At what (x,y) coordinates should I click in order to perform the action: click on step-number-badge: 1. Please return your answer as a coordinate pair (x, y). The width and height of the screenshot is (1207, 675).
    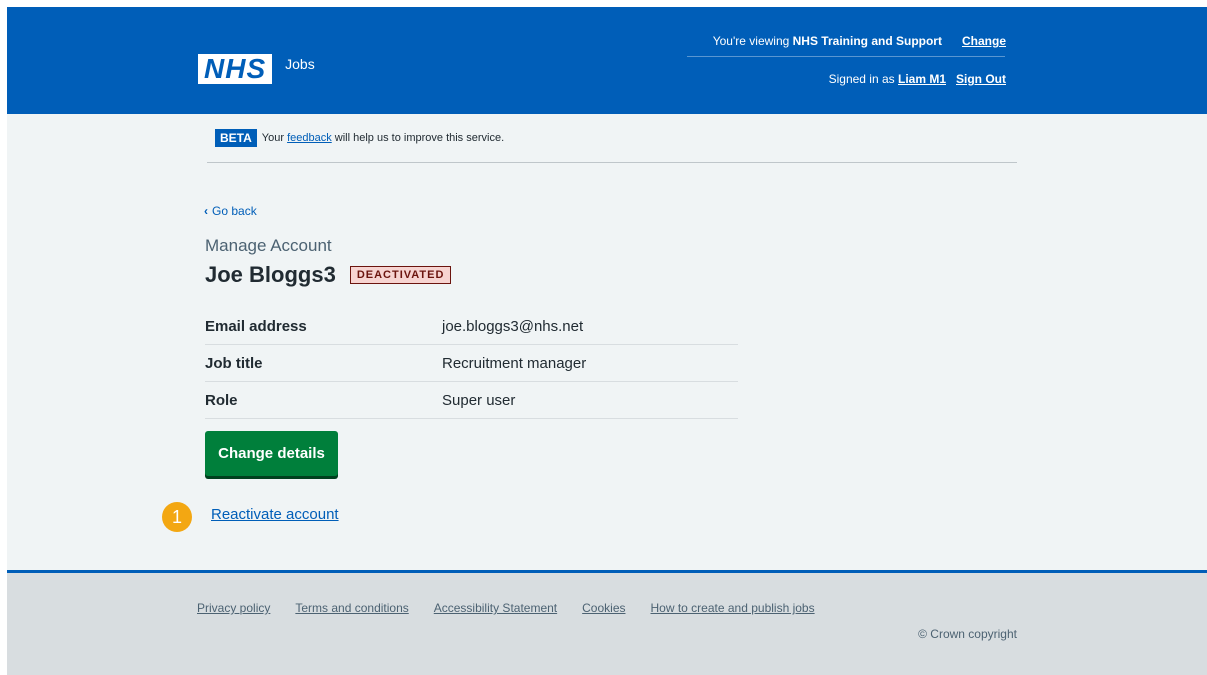
    Looking at the image, I should click on (177, 517).